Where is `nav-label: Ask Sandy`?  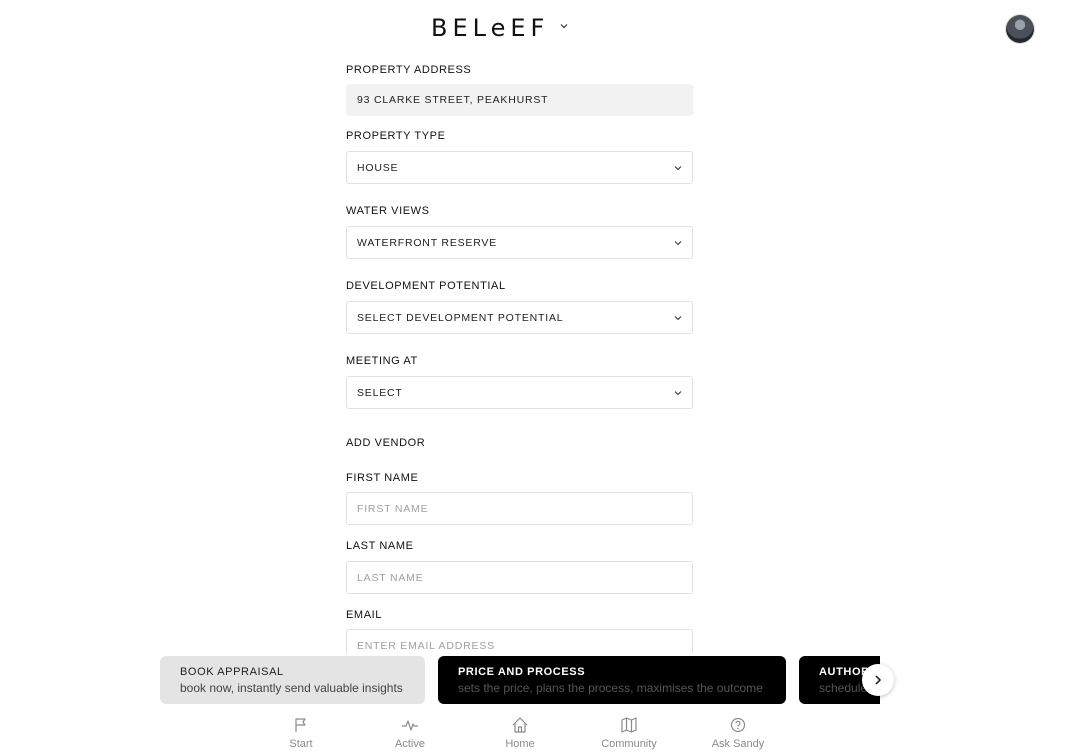 nav-label: Ask Sandy is located at coordinates (738, 744).